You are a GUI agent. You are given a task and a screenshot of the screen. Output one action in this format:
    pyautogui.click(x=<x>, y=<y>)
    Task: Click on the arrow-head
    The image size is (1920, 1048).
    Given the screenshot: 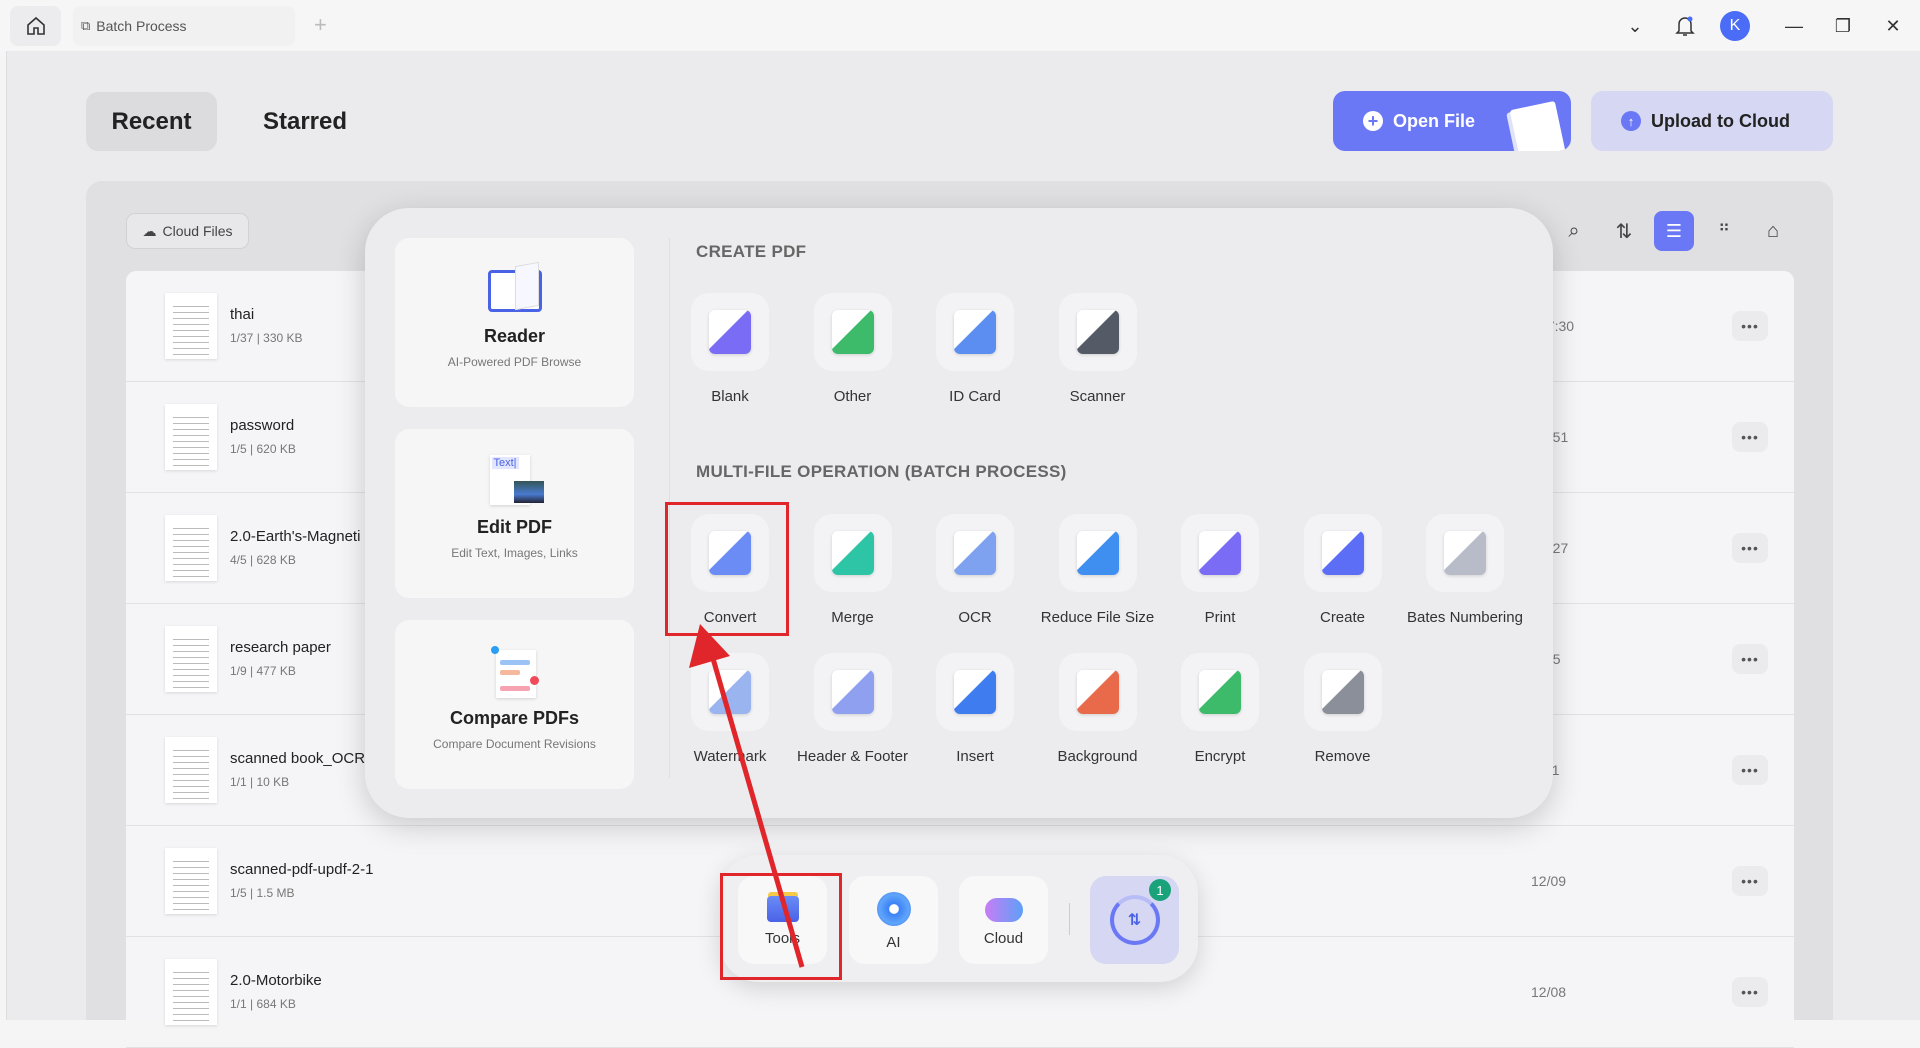 What is the action you would take?
    pyautogui.click(x=709, y=646)
    